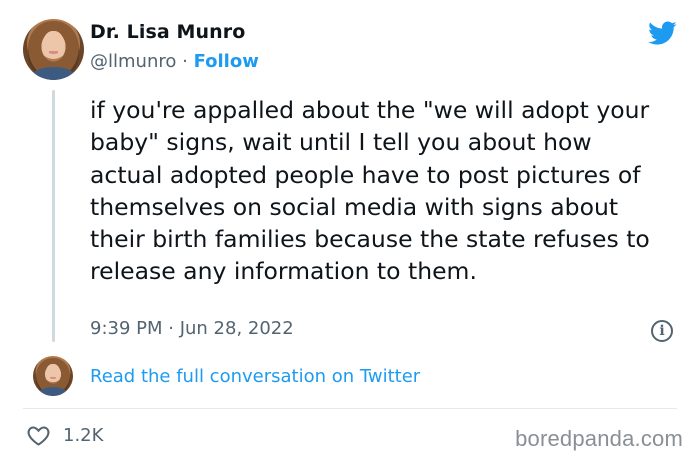  Describe the element at coordinates (350, 408) in the screenshot. I see `footer-divider` at that location.